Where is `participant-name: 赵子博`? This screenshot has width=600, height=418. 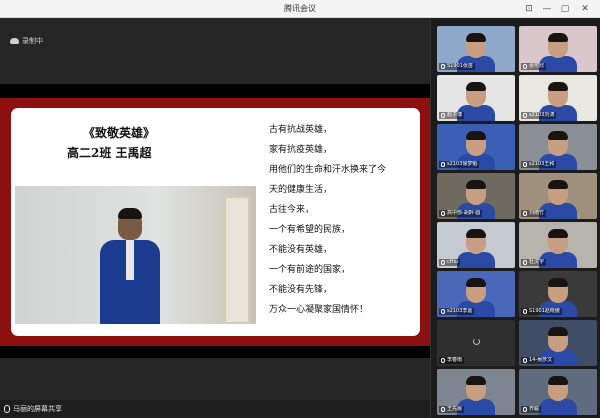
participant-name: 赵子博 is located at coordinates (452, 115).